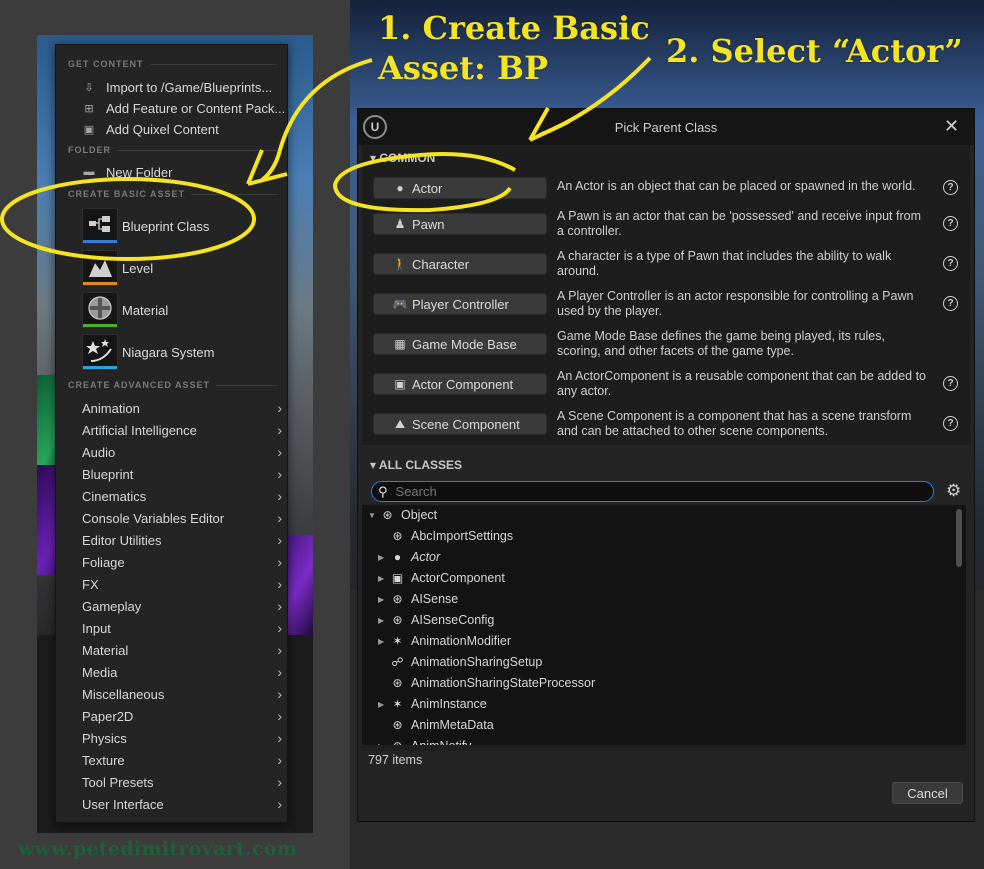 This screenshot has height=869, width=984. Describe the element at coordinates (461, 641) in the screenshot. I see `tree-row-label: AnimationModifier` at that location.